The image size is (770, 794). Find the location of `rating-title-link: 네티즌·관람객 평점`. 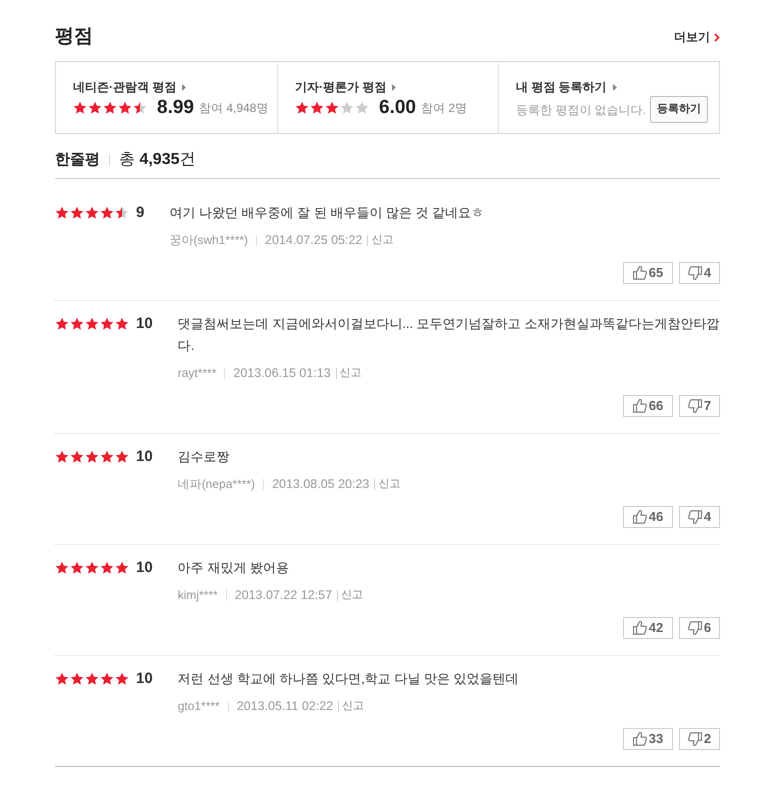

rating-title-link: 네티즌·관람객 평점 is located at coordinates (129, 87).